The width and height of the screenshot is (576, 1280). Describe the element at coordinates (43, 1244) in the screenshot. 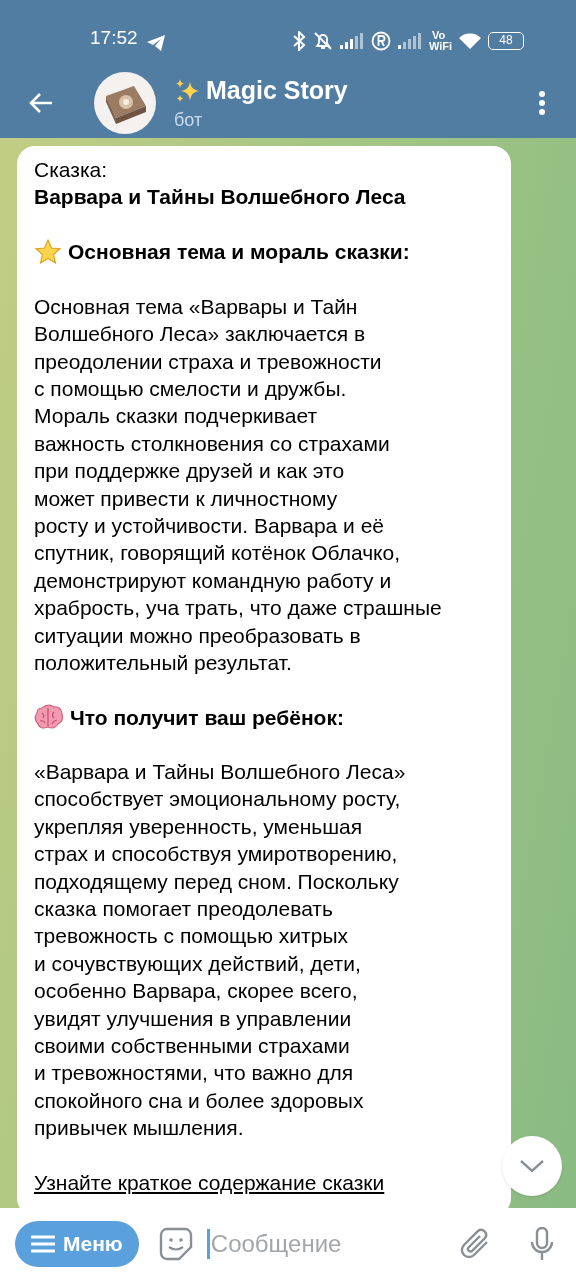

I see `menu-icon` at that location.